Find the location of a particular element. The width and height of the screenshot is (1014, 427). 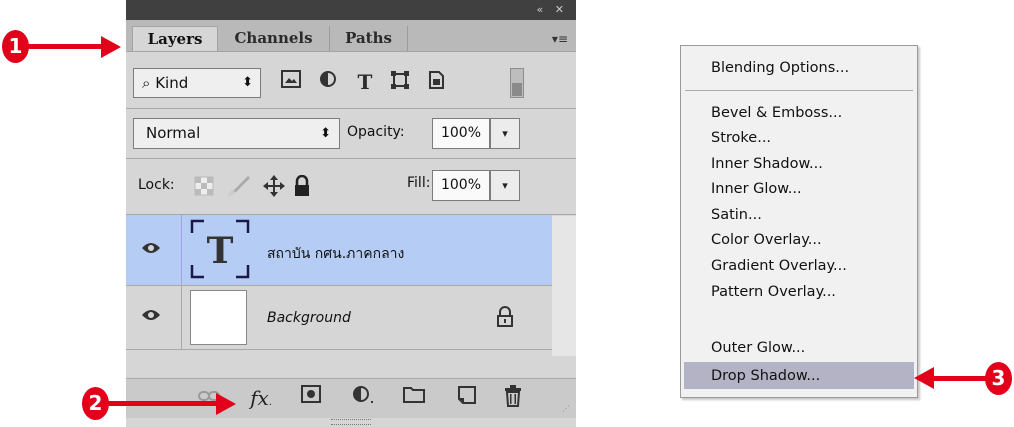

kind-label: Kind is located at coordinates (172, 83).